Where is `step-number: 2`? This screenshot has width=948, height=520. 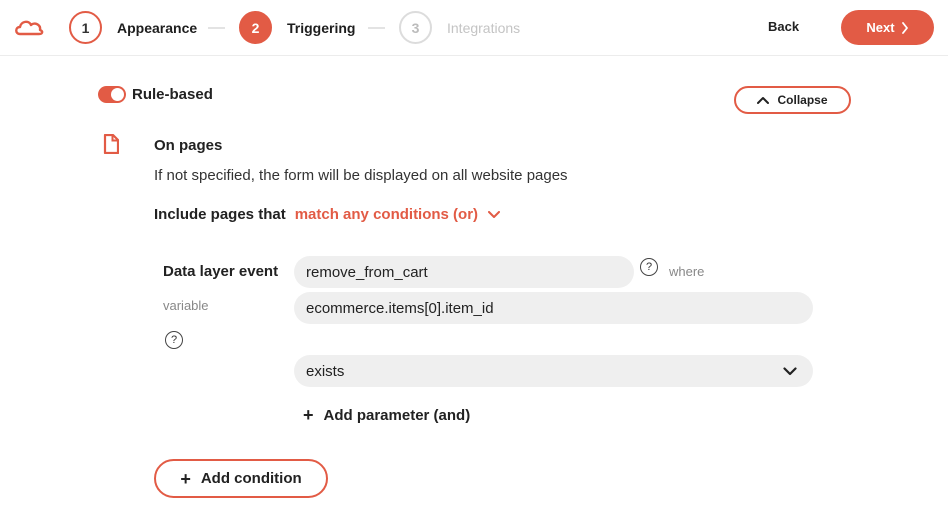
step-number: 2 is located at coordinates (255, 27).